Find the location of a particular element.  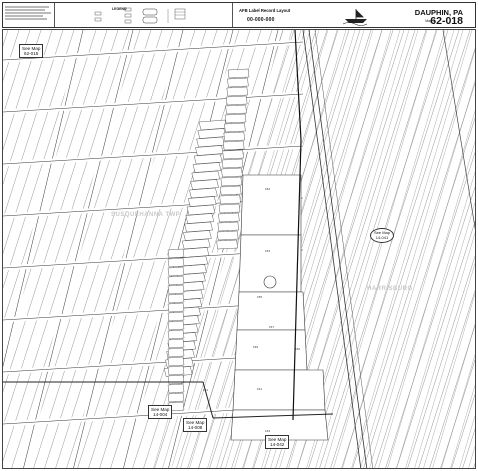

map-number: 62-018 is located at coordinates (446, 21).